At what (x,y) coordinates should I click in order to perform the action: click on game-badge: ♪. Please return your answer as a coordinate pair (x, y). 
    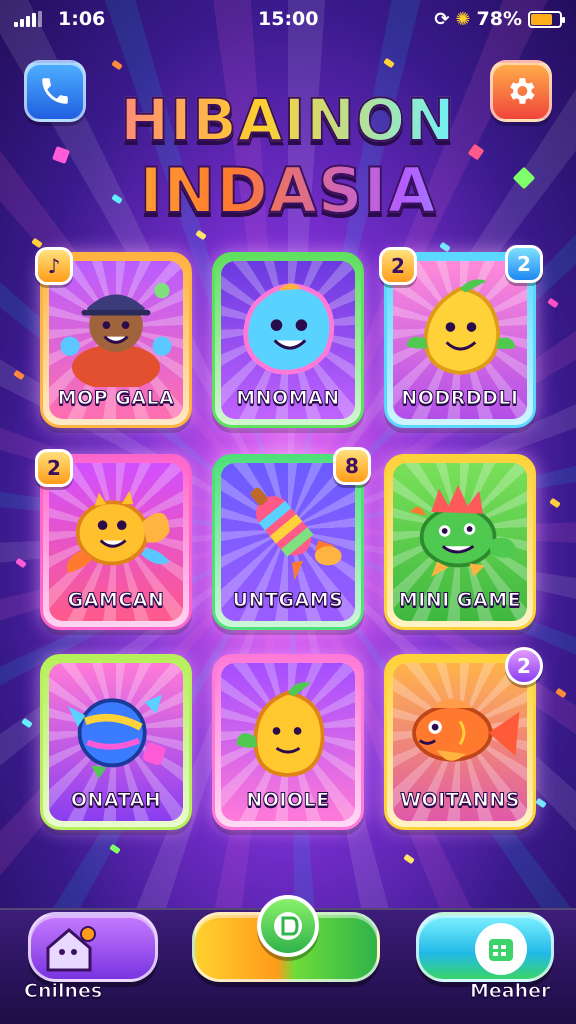
    Looking at the image, I should click on (54, 266).